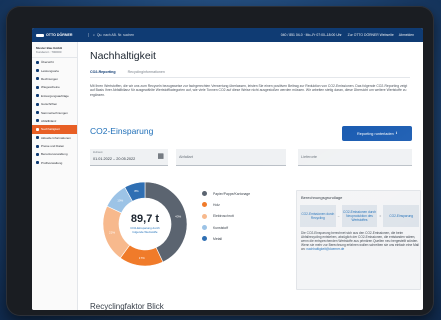  What do you see at coordinates (380, 216) in the screenshot?
I see `formula-equals: =` at bounding box center [380, 216].